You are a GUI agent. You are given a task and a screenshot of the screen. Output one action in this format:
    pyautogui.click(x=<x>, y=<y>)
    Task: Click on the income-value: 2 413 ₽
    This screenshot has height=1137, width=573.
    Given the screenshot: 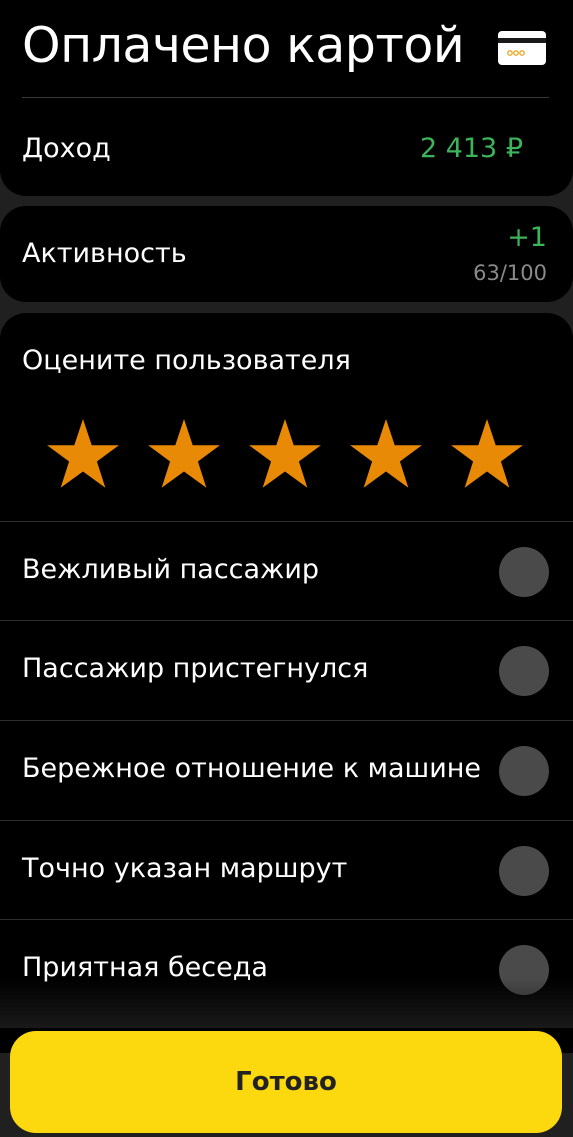 What is the action you would take?
    pyautogui.click(x=471, y=148)
    